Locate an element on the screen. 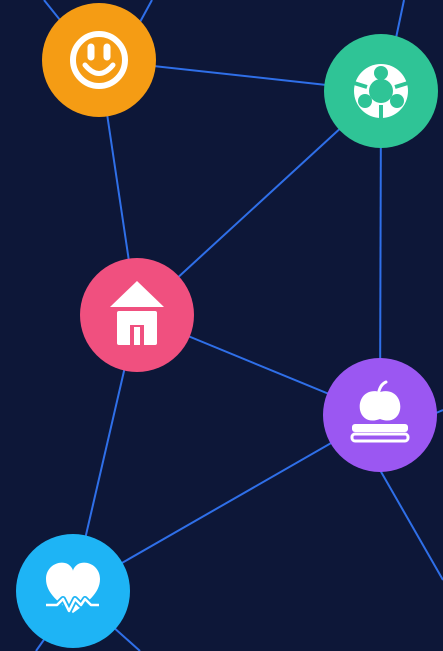  smiley-face-node is located at coordinates (99, 60).